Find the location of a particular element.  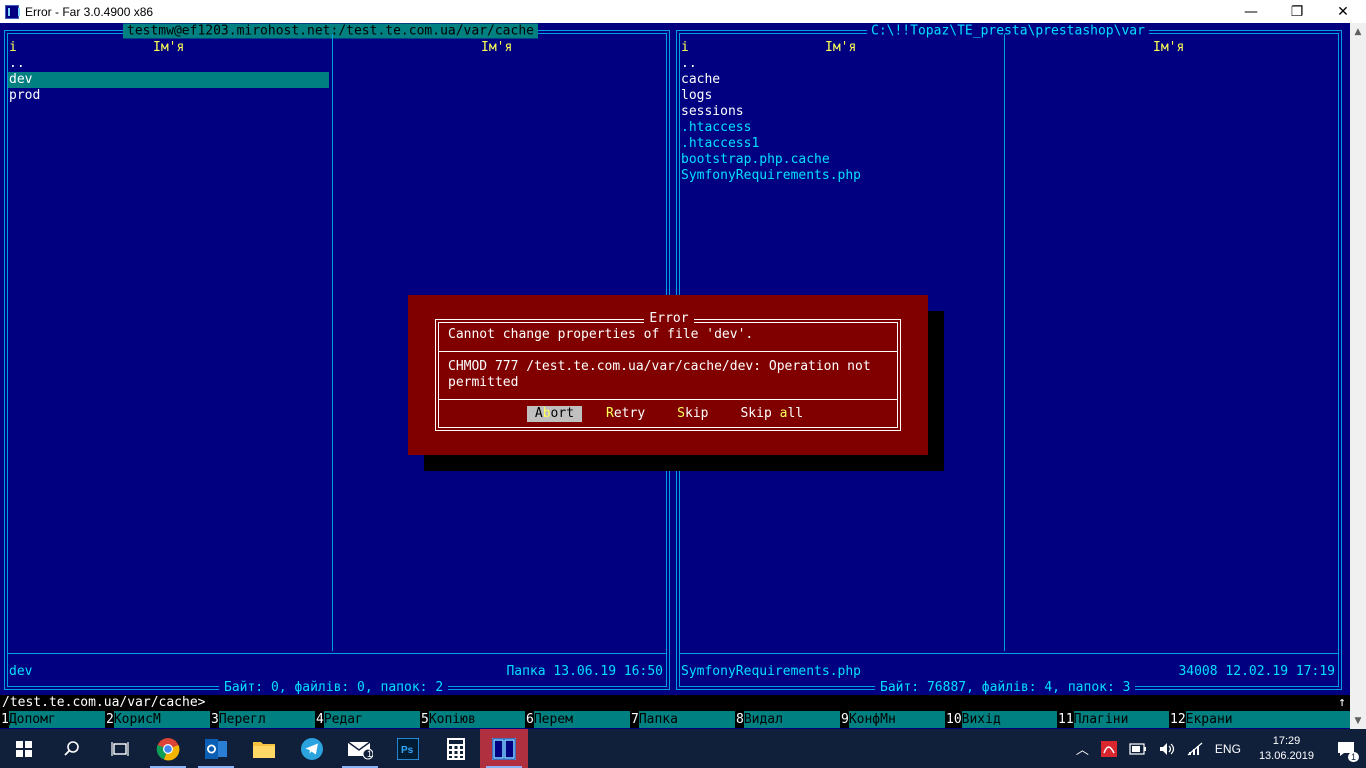

right-selected-info: 34008 12.02.19 17:19 is located at coordinates (1256, 671).